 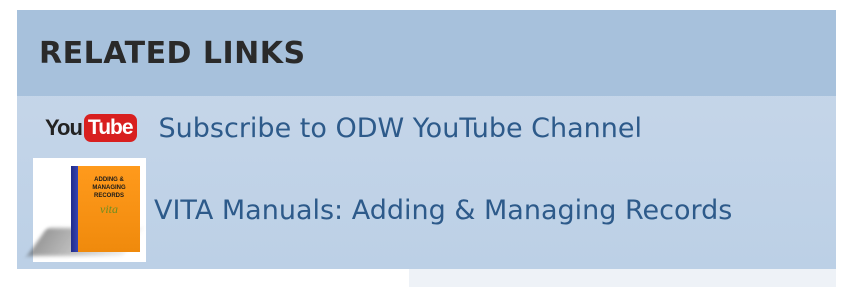 What do you see at coordinates (64, 127) in the screenshot?
I see `youtube-logo-you: You` at bounding box center [64, 127].